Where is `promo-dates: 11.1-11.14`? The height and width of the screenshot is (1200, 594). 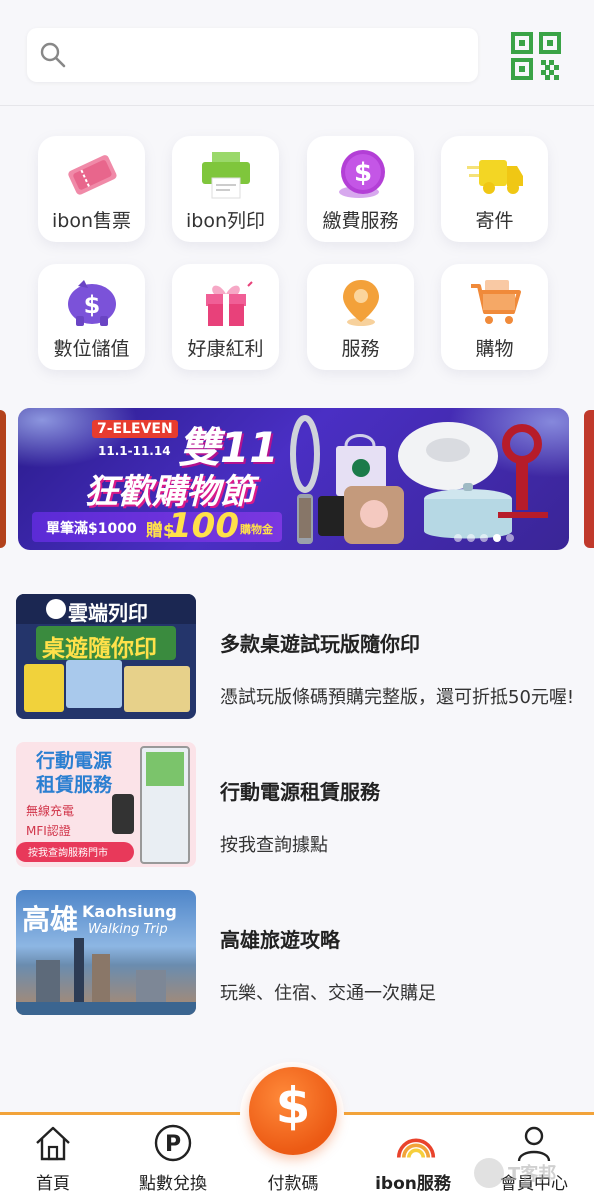
promo-dates: 11.1-11.14 is located at coordinates (134, 451).